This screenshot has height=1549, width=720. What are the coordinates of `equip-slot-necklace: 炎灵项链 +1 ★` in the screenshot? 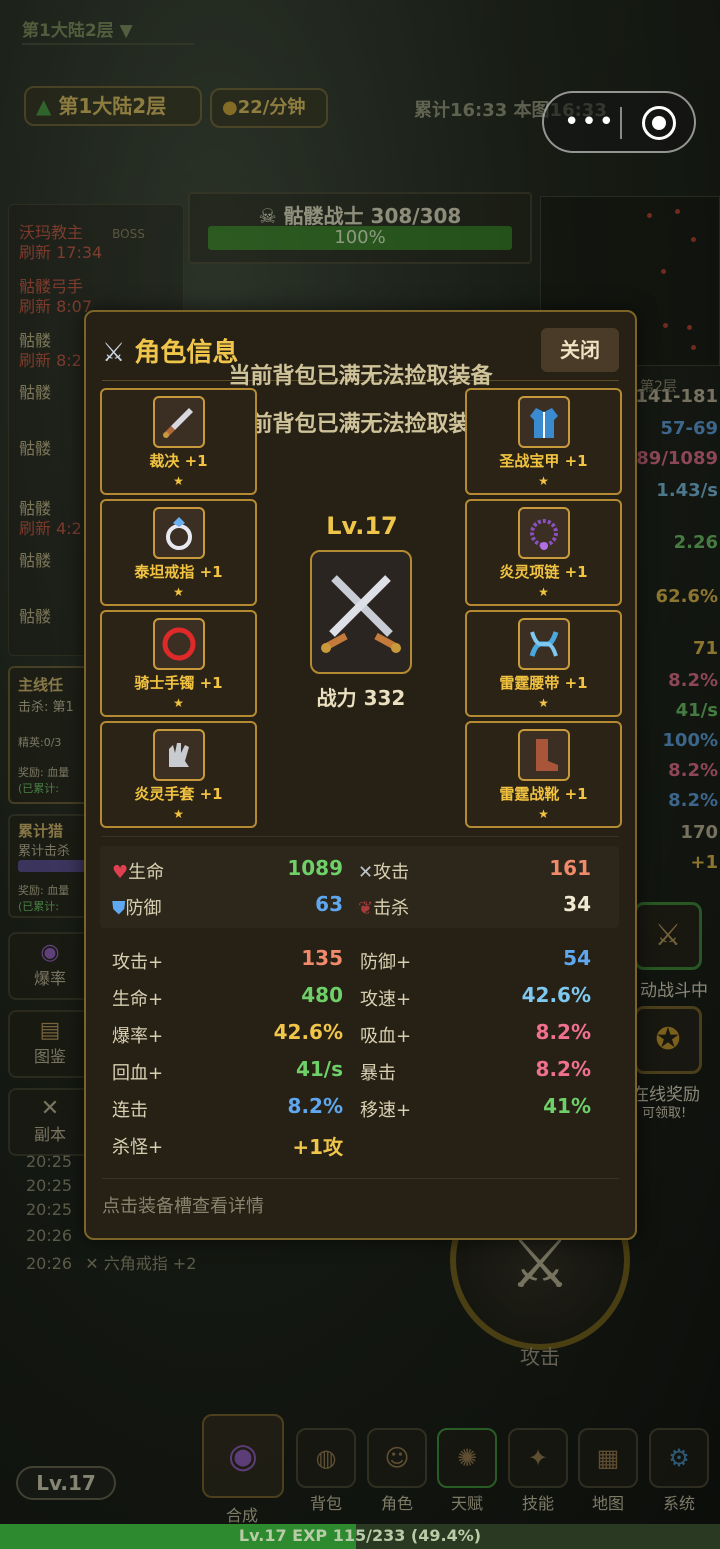 It's located at (543, 552).